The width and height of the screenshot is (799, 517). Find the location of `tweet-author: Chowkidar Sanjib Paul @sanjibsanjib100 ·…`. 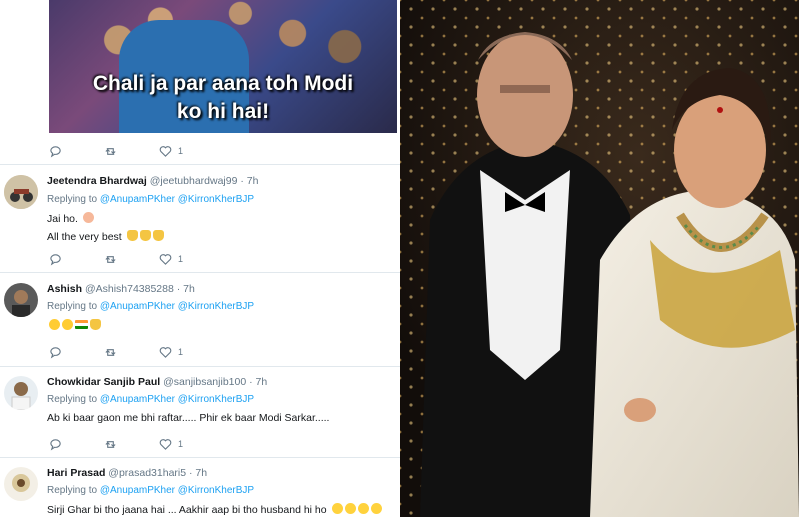

tweet-author: Chowkidar Sanjib Paul @sanjibsanjib100 ·… is located at coordinates (157, 382).